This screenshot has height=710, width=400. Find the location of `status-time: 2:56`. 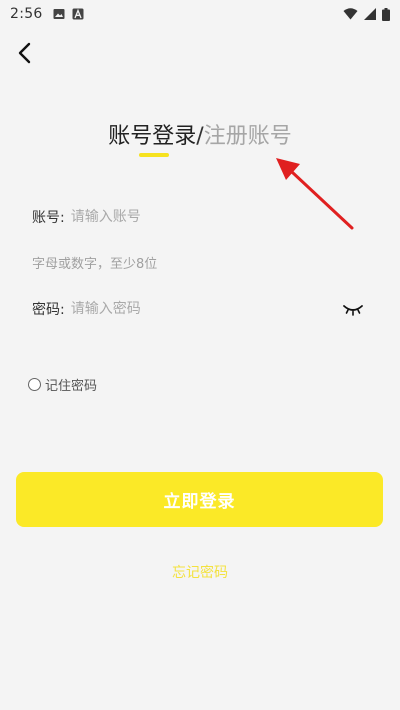

status-time: 2:56 is located at coordinates (26, 14).